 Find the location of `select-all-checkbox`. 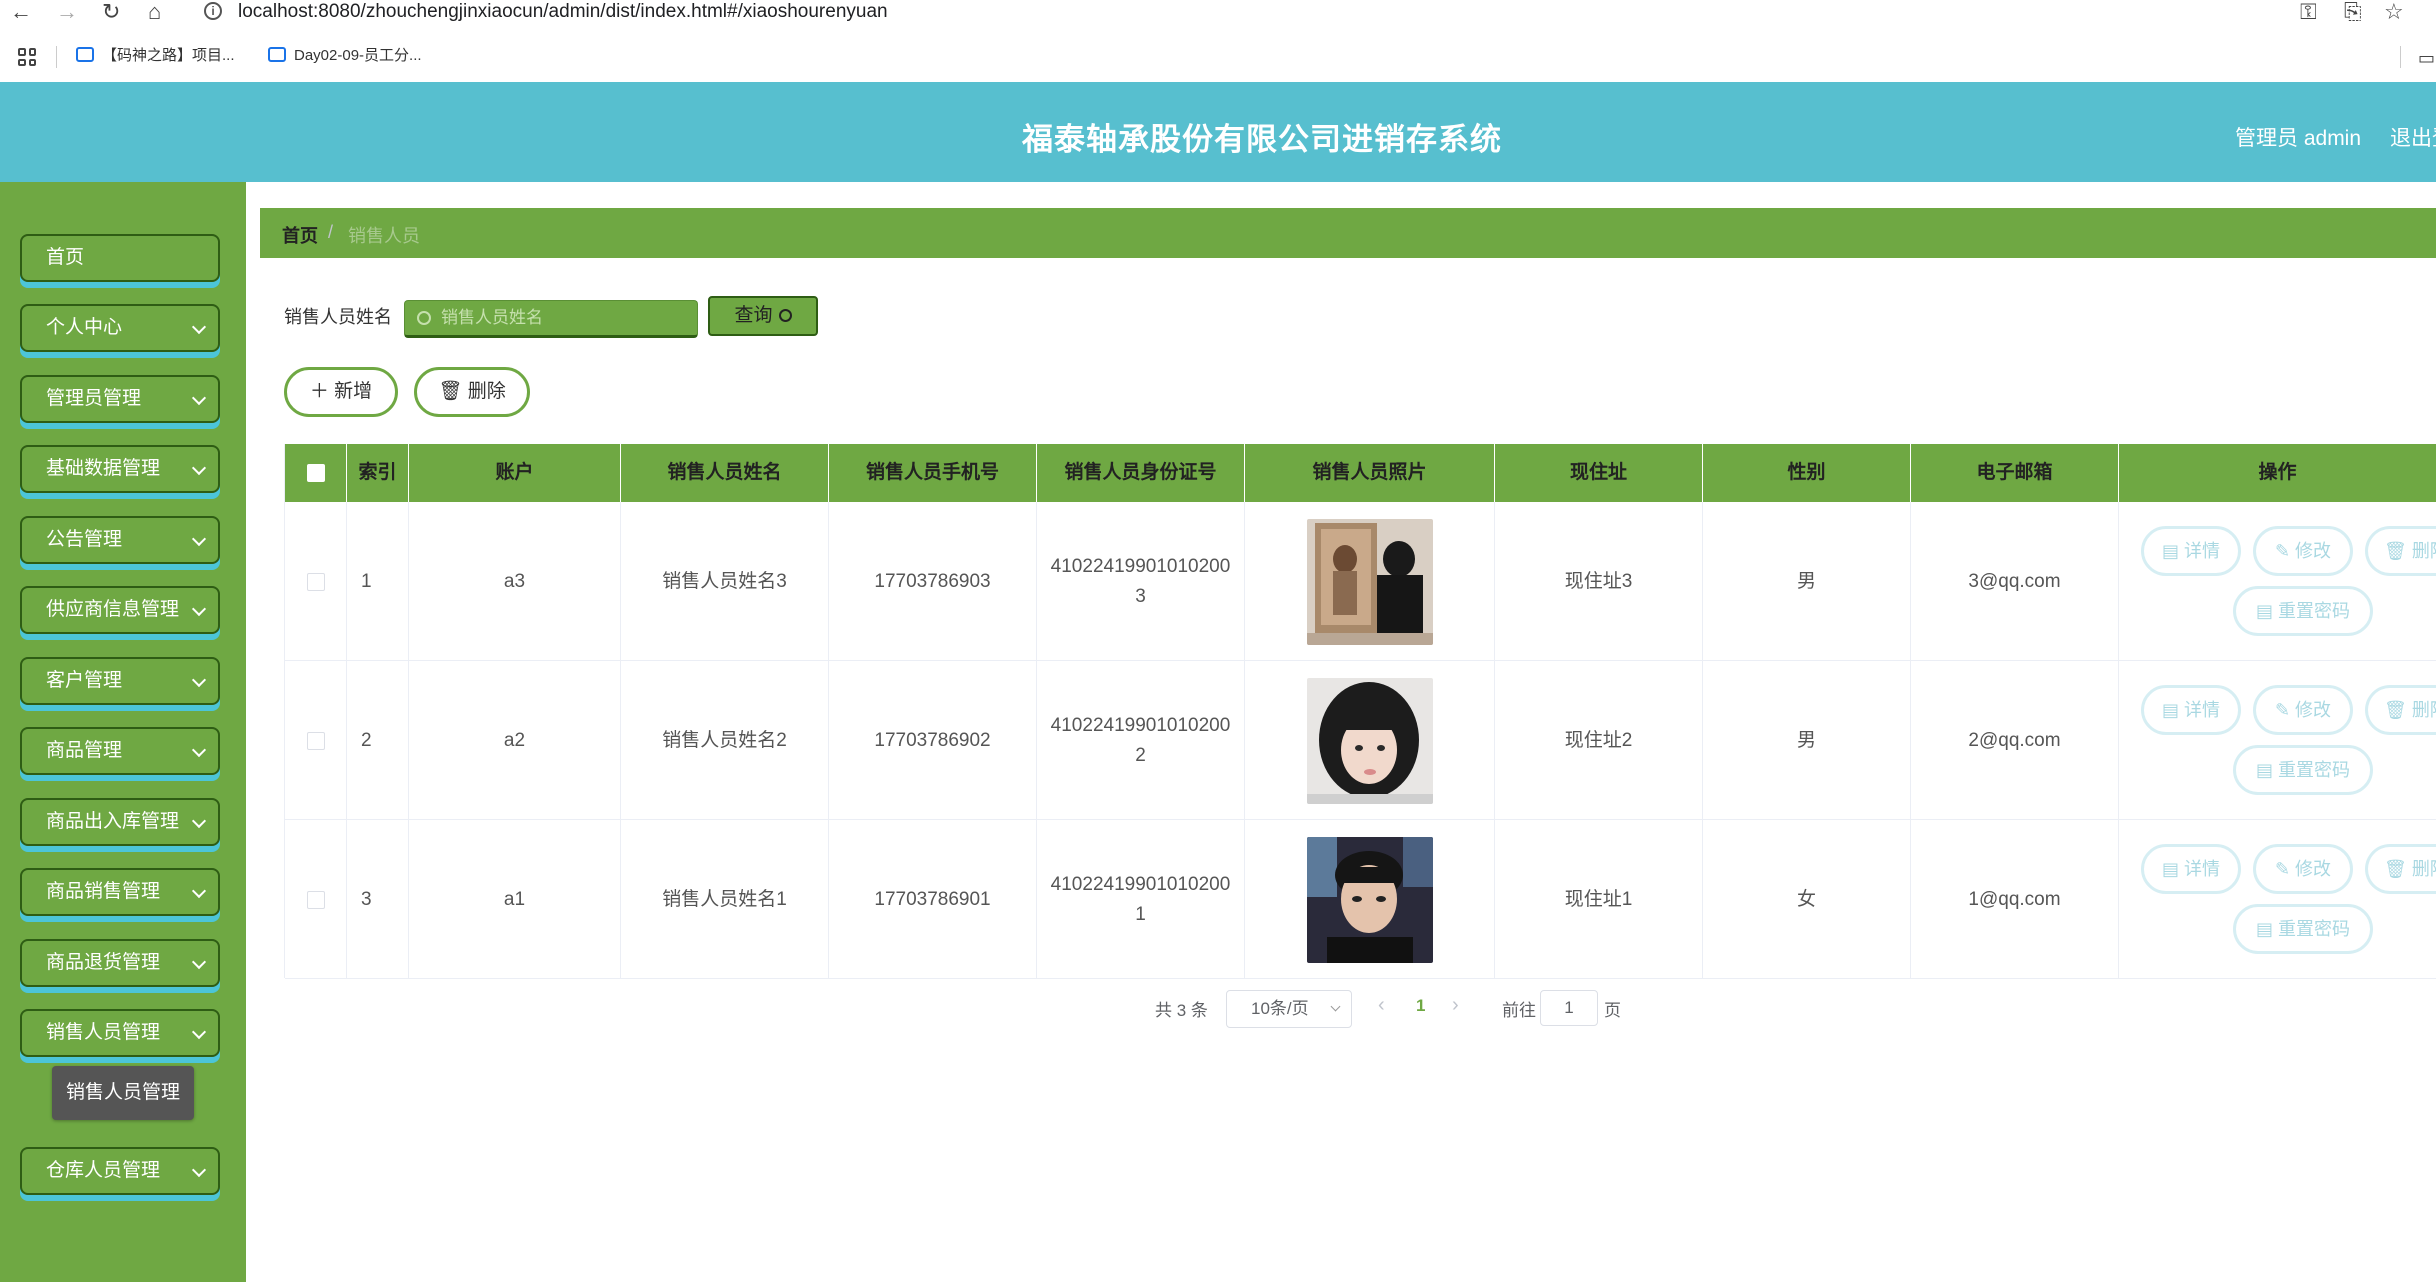

select-all-checkbox is located at coordinates (316, 473).